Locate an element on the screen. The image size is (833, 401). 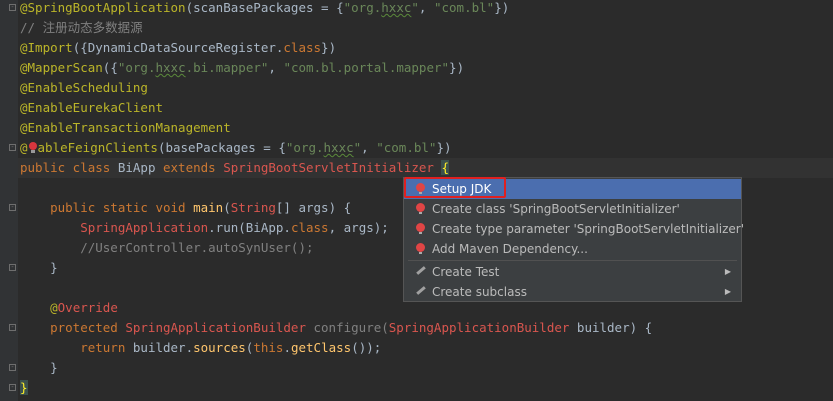
code-comment: // 注册动态多数据源 is located at coordinates (81, 28).